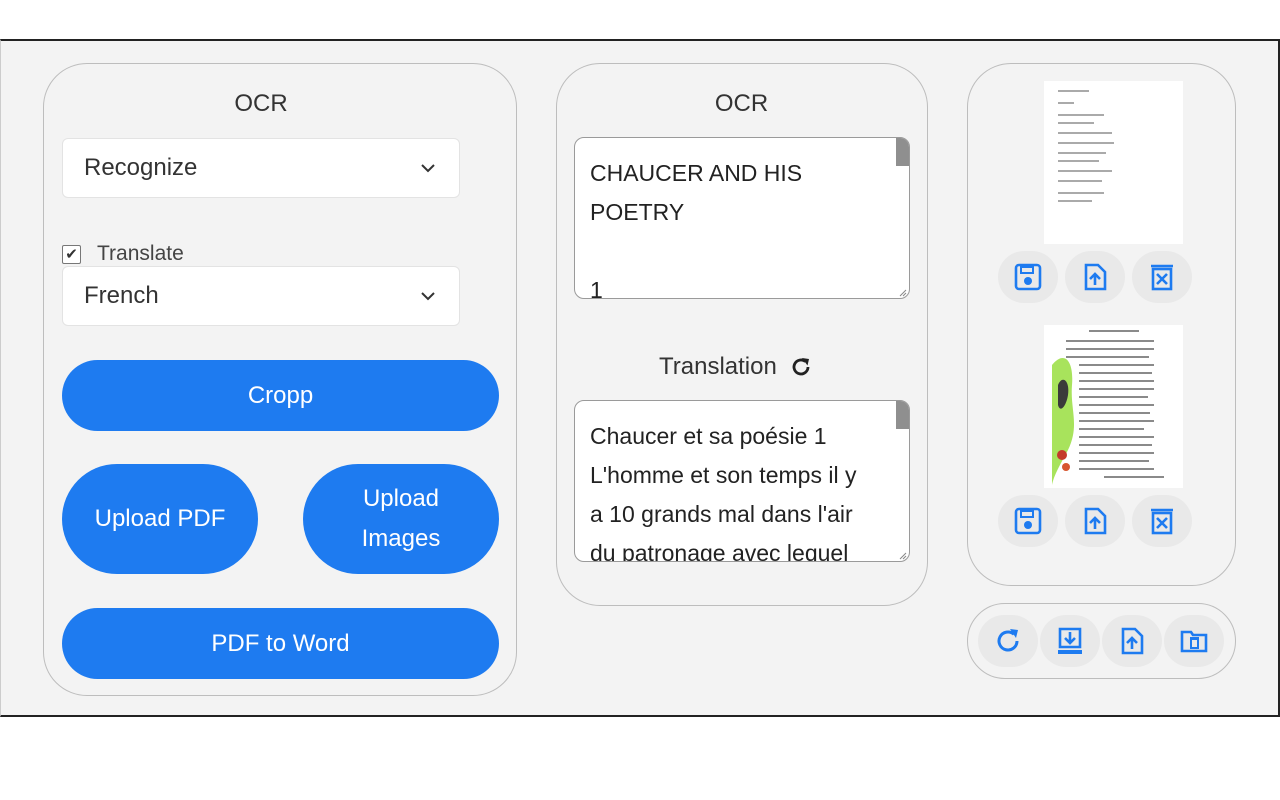  Describe the element at coordinates (696, 229) in the screenshot. I see `ocr-text: CHAUCER AND HIS POETRY 1` at that location.